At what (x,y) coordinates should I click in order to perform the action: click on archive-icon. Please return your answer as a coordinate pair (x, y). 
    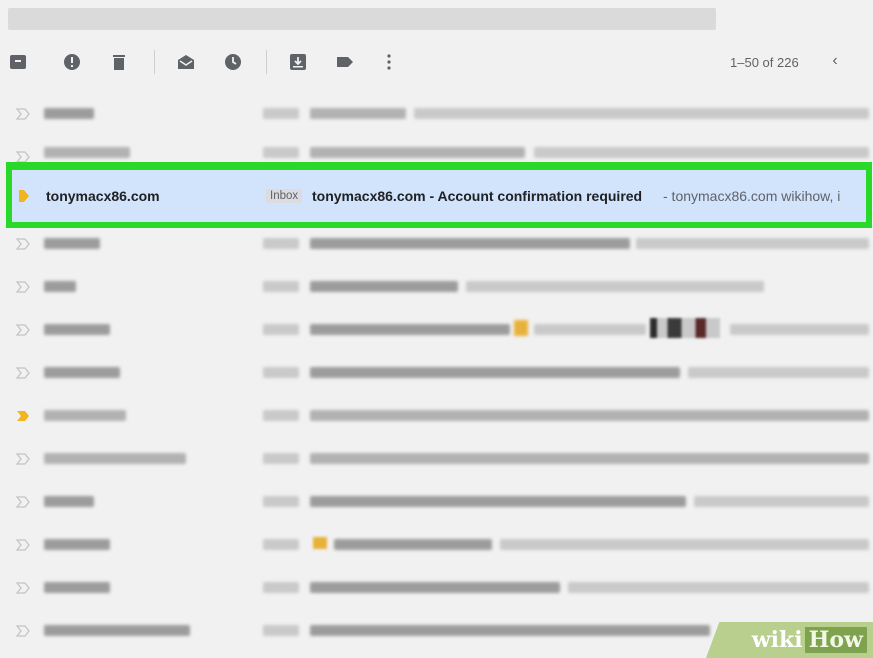
    Looking at the image, I should click on (18, 62).